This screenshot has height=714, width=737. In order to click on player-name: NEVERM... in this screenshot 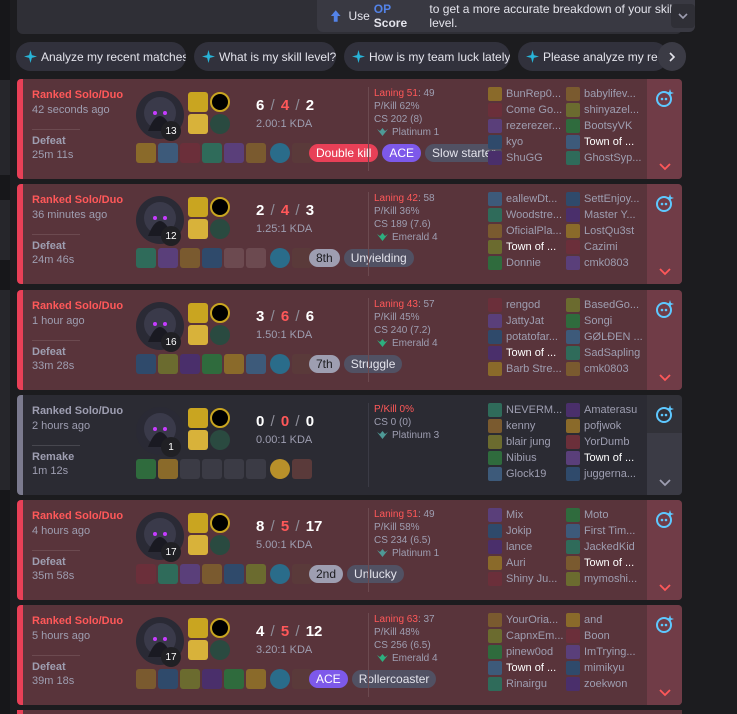, I will do `click(534, 410)`.